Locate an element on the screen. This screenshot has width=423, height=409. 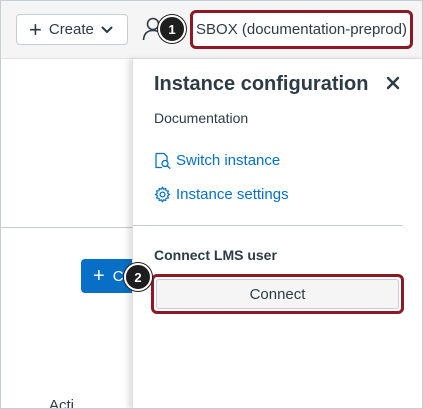
callout-badge-1: 1 is located at coordinates (172, 29).